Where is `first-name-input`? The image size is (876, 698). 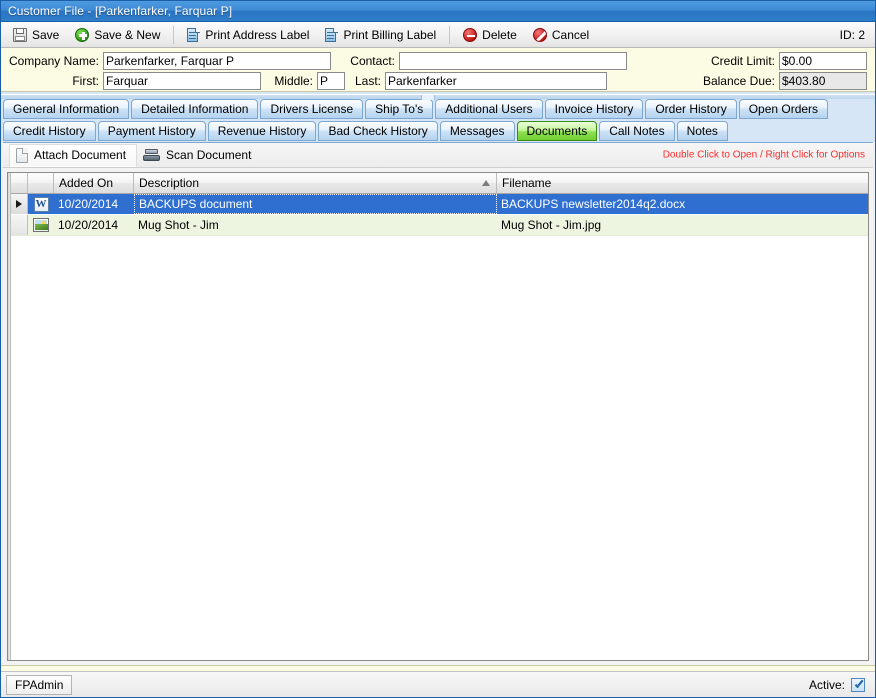 first-name-input is located at coordinates (182, 80).